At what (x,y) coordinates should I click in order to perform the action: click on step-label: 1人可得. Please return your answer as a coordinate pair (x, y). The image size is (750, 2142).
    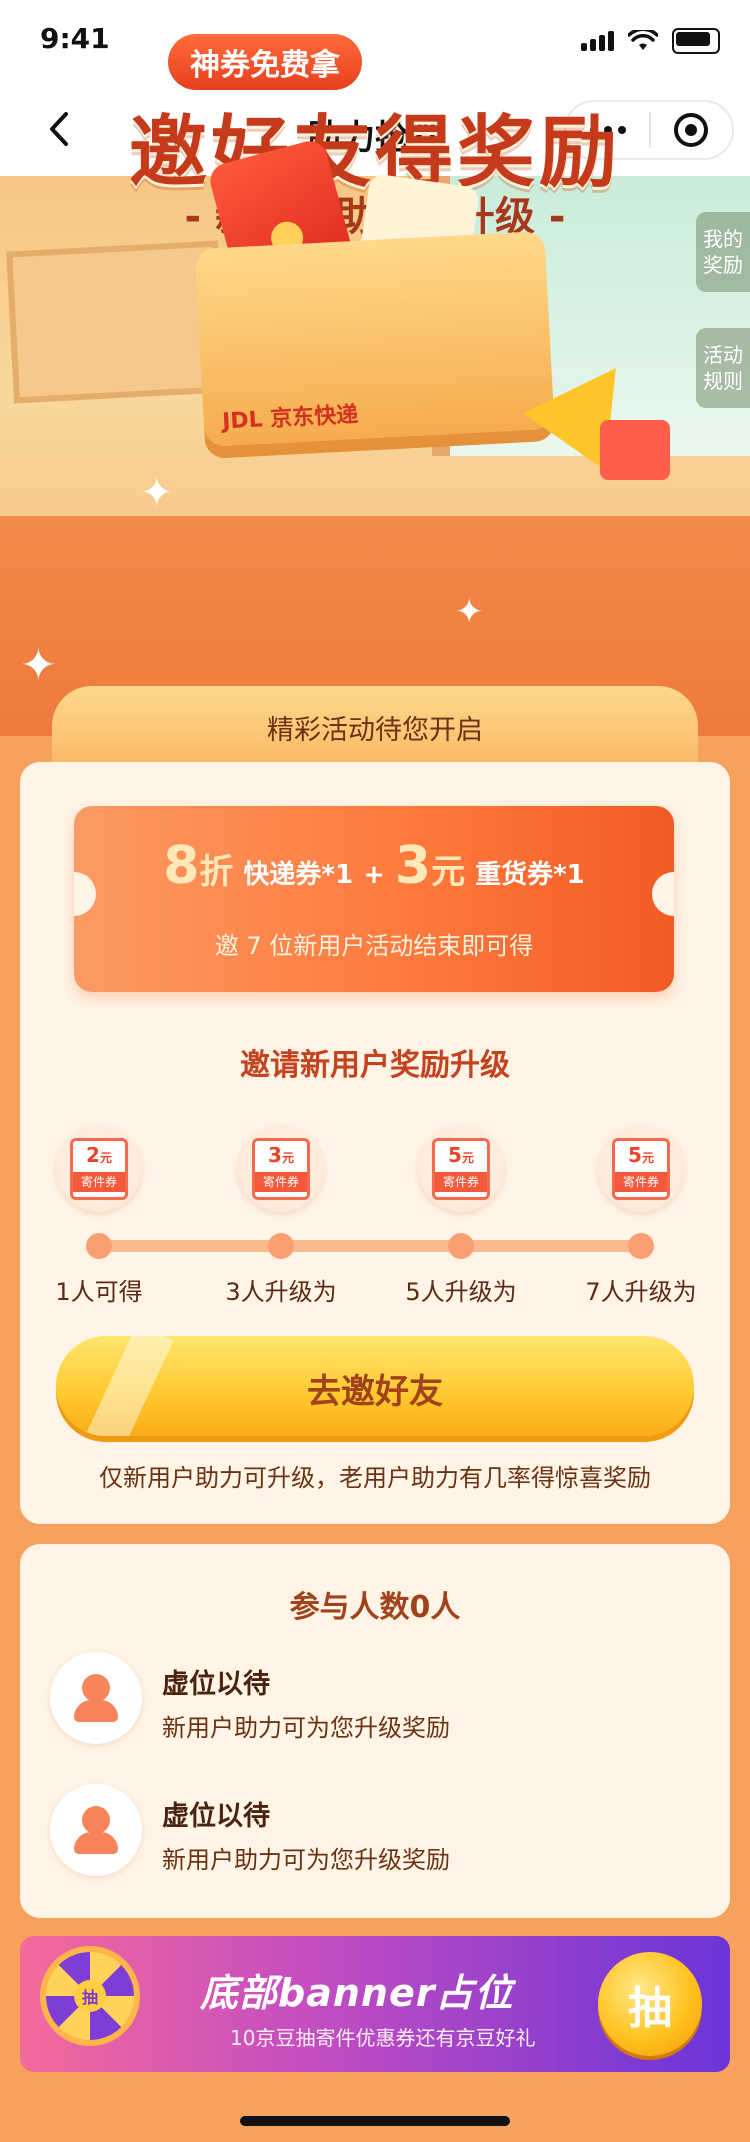
    Looking at the image, I should click on (99, 1292).